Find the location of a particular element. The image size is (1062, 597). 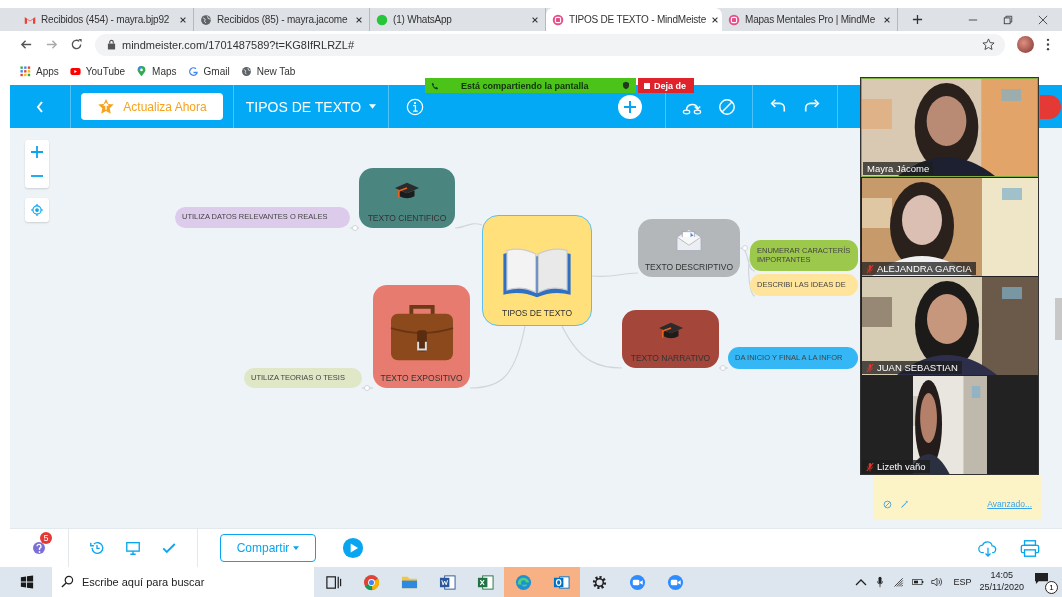

bookmark-star-icon is located at coordinates (988, 44).